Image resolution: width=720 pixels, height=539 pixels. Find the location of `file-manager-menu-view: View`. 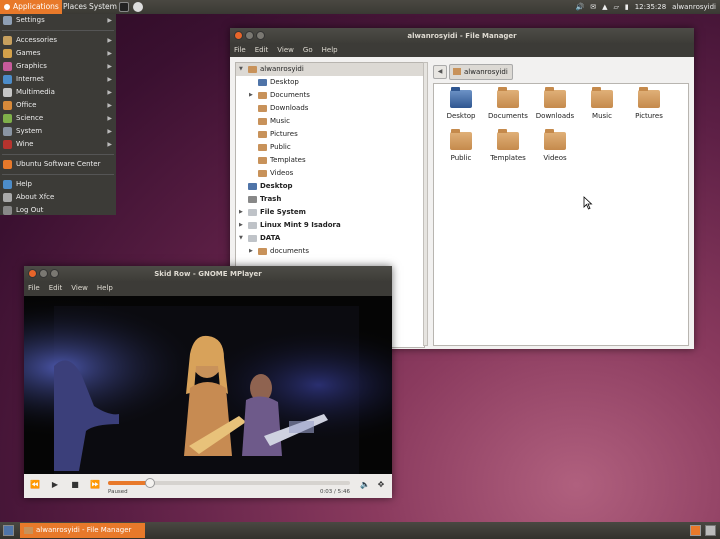

file-manager-menu-view: View is located at coordinates (285, 50).